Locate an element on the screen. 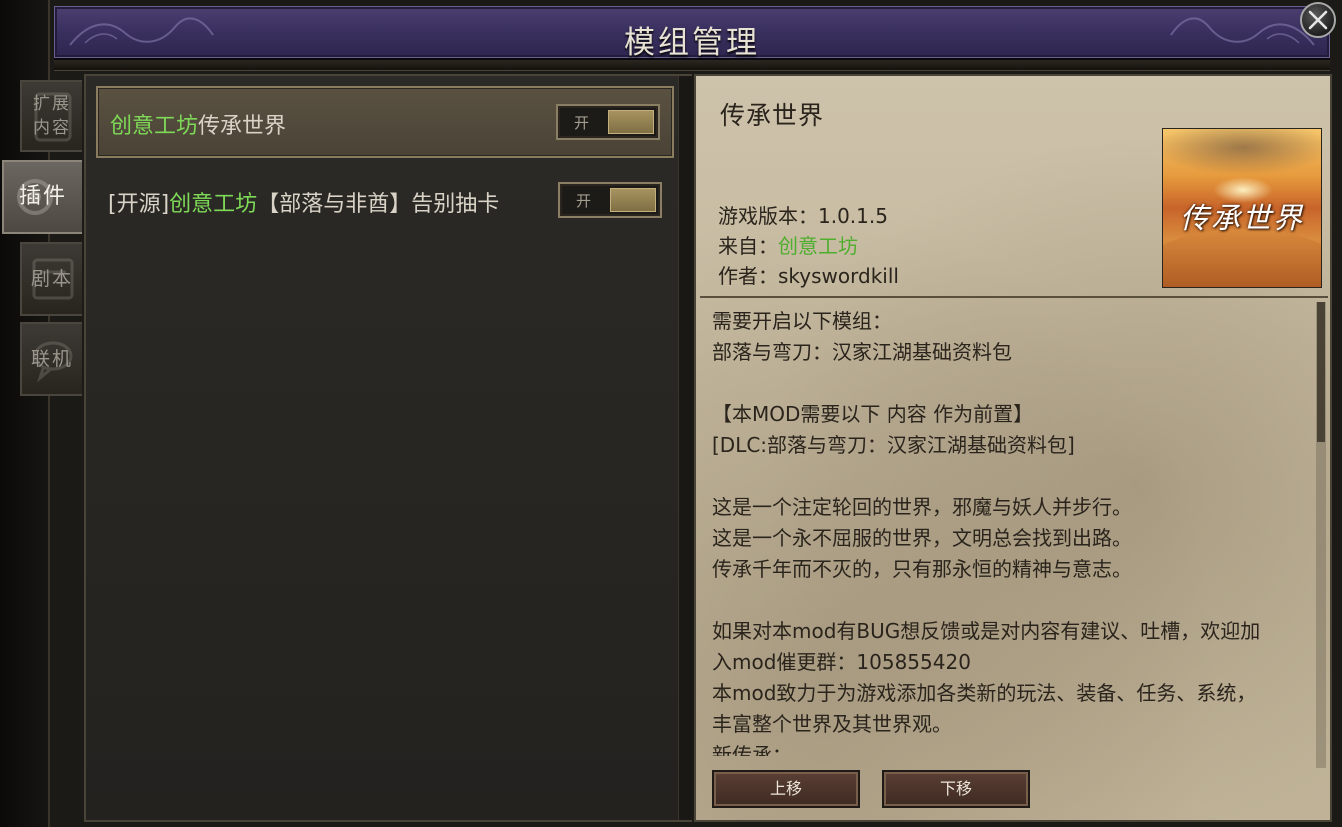  description-scrollbar is located at coordinates (1321, 535).